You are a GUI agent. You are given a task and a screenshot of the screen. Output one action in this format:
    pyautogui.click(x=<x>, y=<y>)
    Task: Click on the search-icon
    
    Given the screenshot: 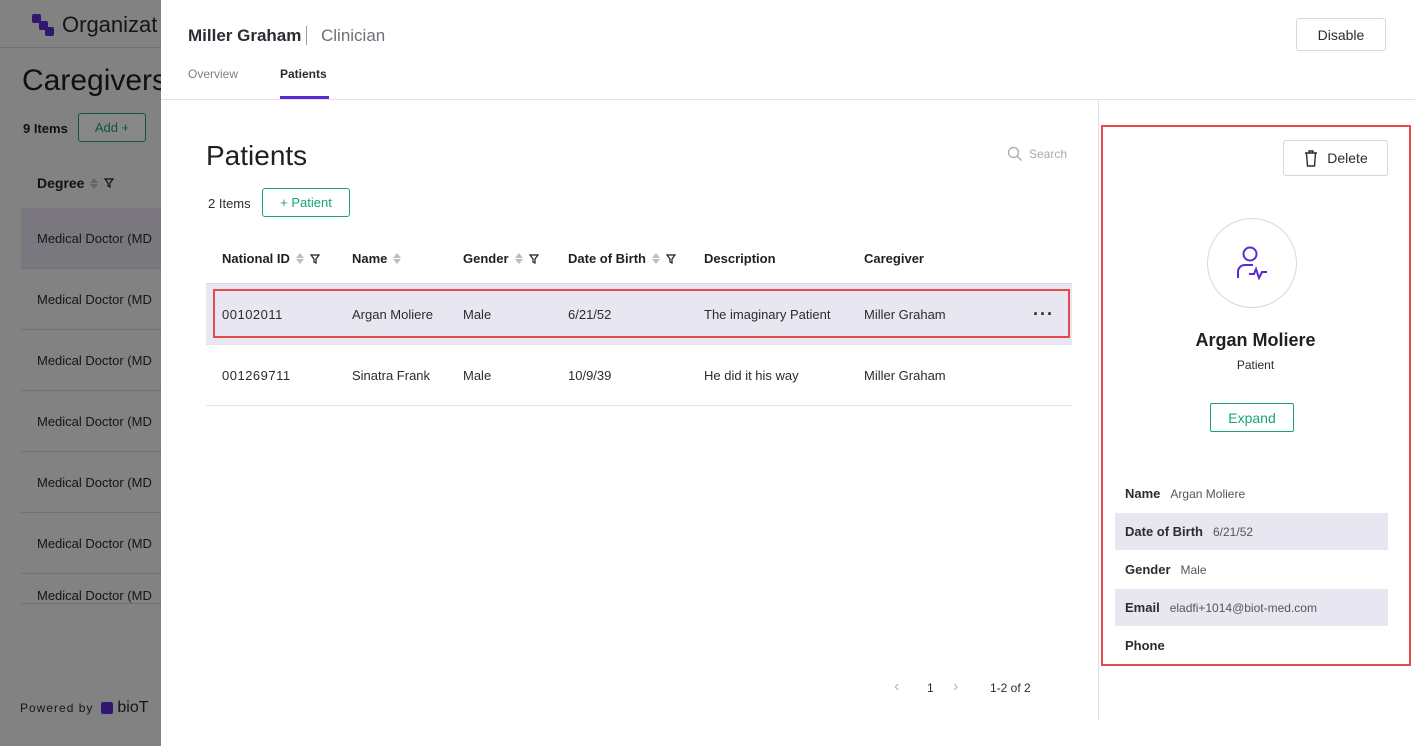 What is the action you would take?
    pyautogui.click(x=1014, y=153)
    